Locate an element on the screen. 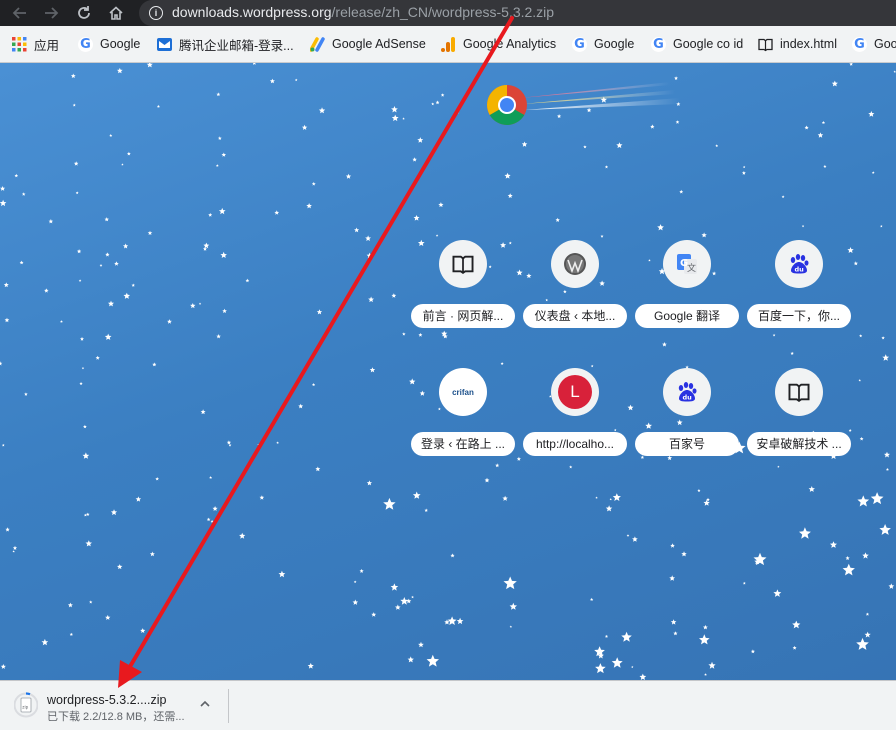 Image resolution: width=896 pixels, height=730 pixels. shortcut-tile: G文 Google 翻译 is located at coordinates (687, 295).